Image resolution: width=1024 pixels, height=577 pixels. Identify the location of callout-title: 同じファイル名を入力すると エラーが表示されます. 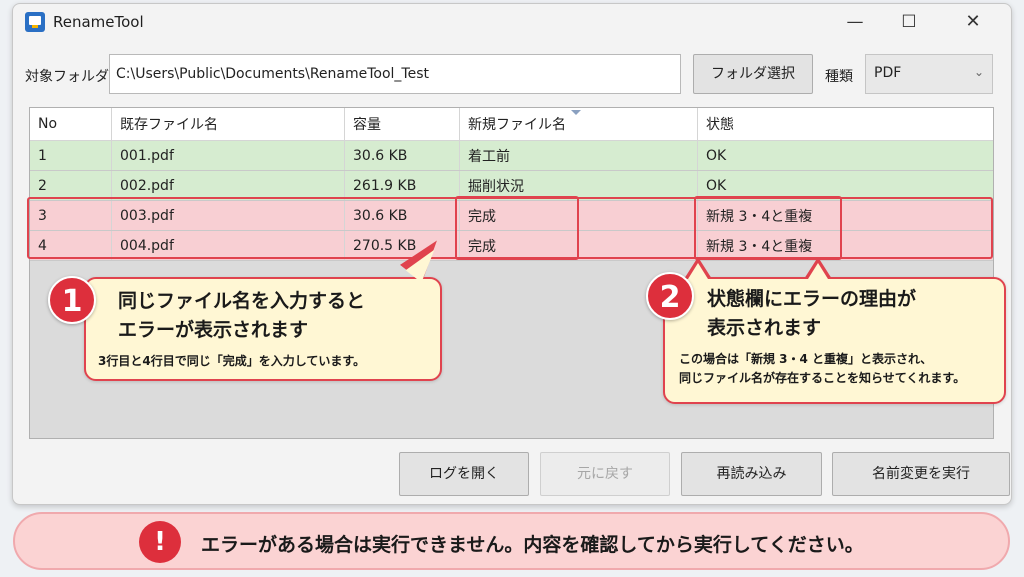
(278, 316).